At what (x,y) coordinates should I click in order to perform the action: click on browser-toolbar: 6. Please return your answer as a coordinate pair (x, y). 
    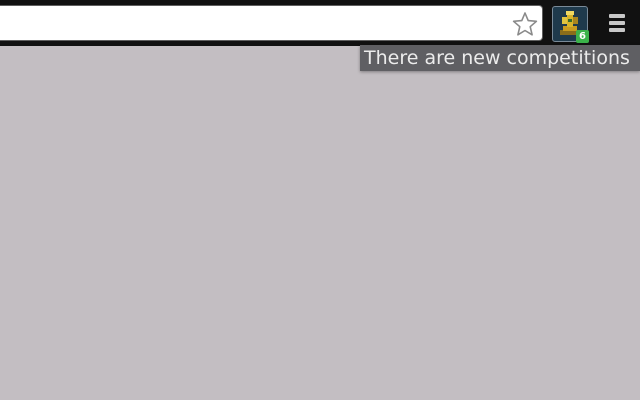
    Looking at the image, I should click on (320, 23).